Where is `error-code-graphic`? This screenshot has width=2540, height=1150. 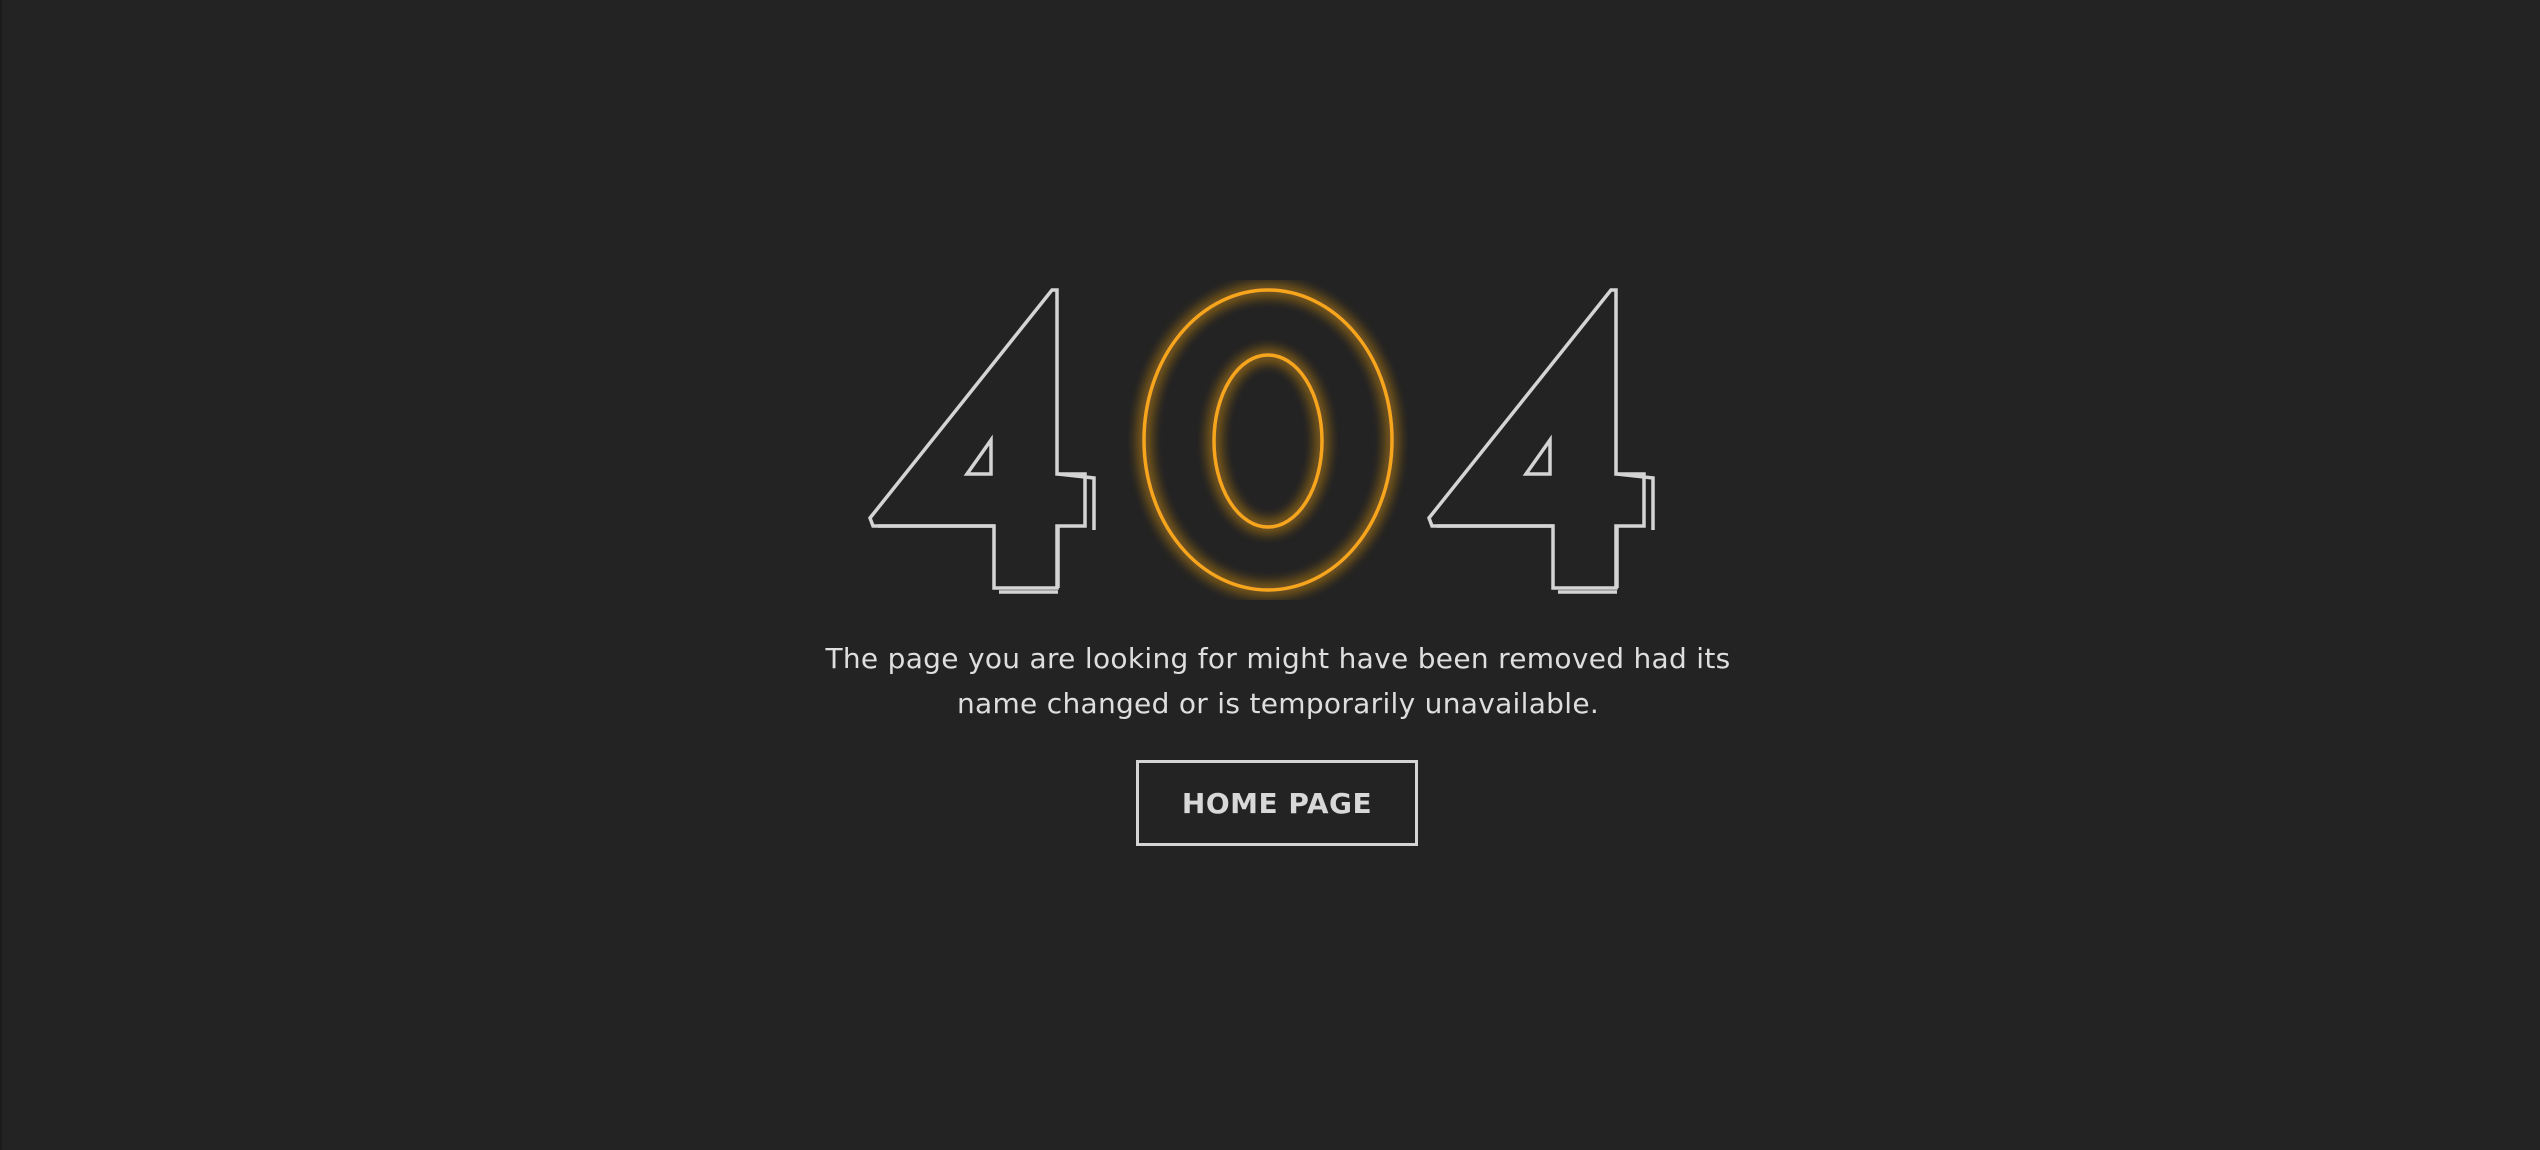 error-code-graphic is located at coordinates (1261, 441).